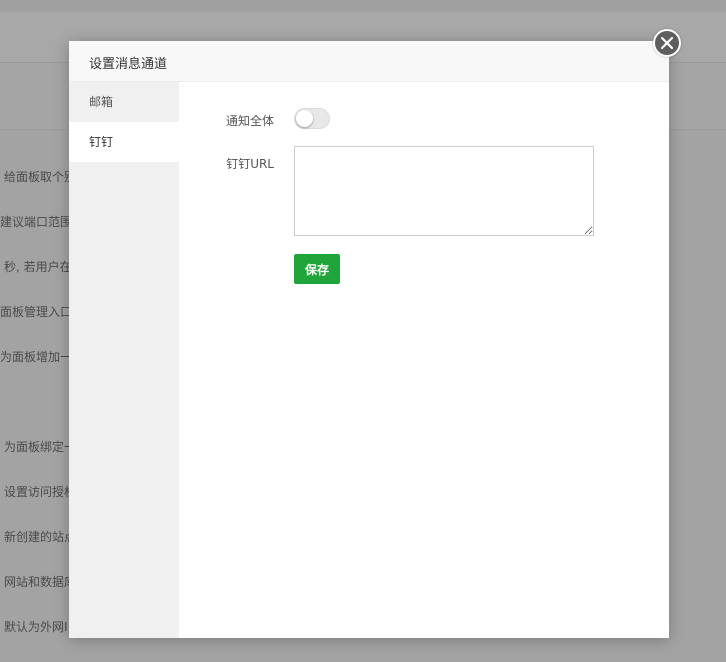 Image resolution: width=726 pixels, height=662 pixels. Describe the element at coordinates (124, 102) in the screenshot. I see `sidebar-item-email: 邮箱` at that location.